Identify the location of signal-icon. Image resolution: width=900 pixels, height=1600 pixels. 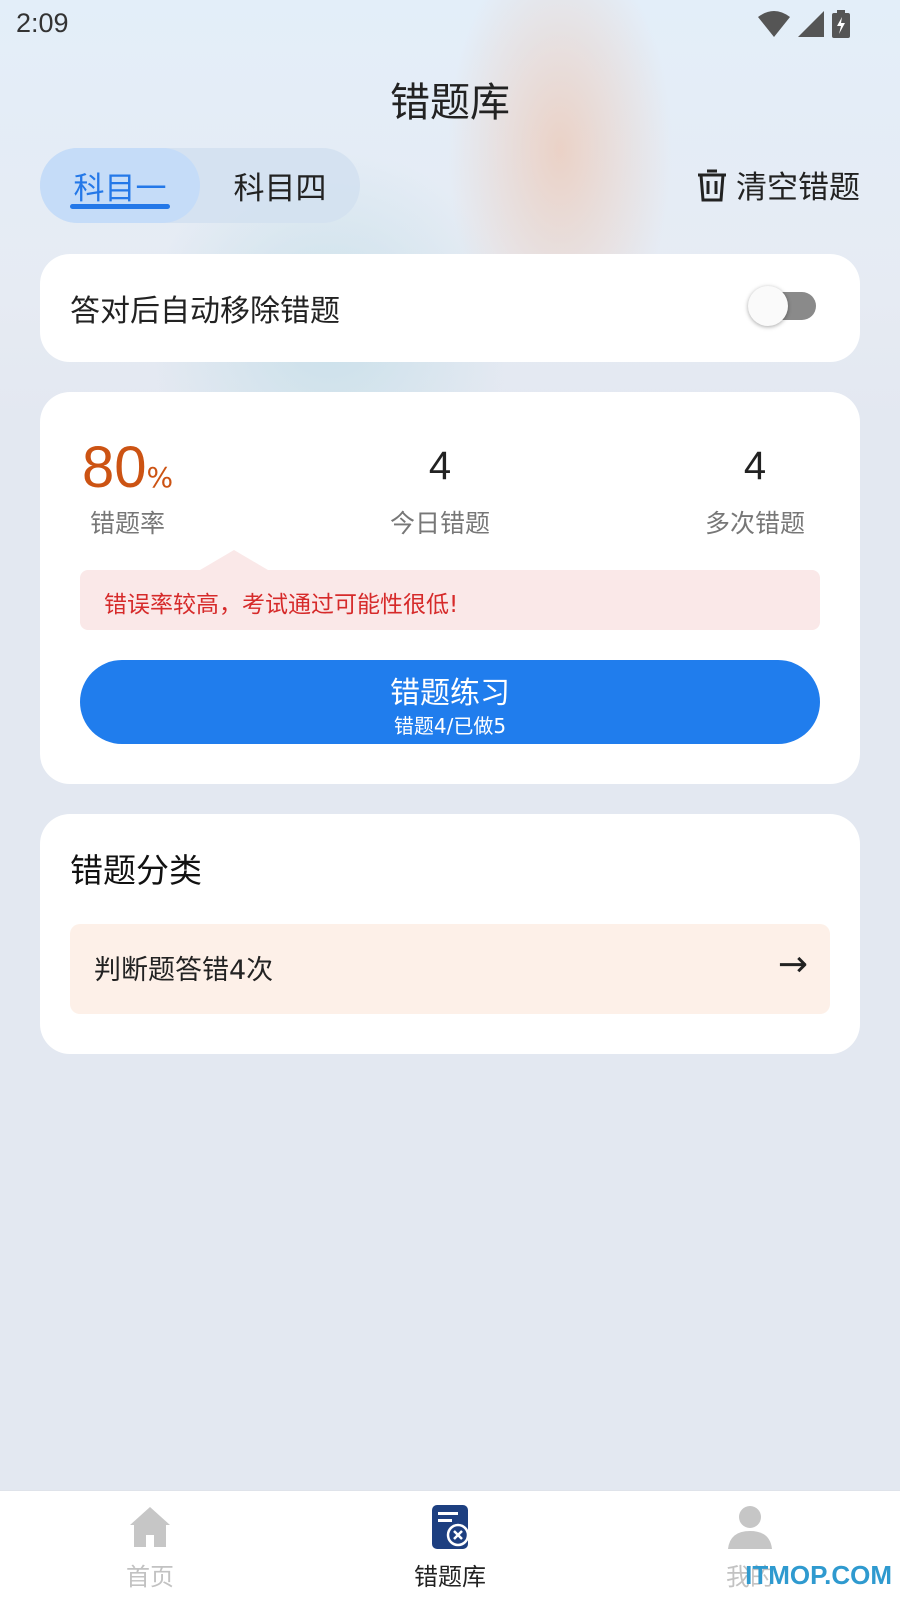
(811, 24).